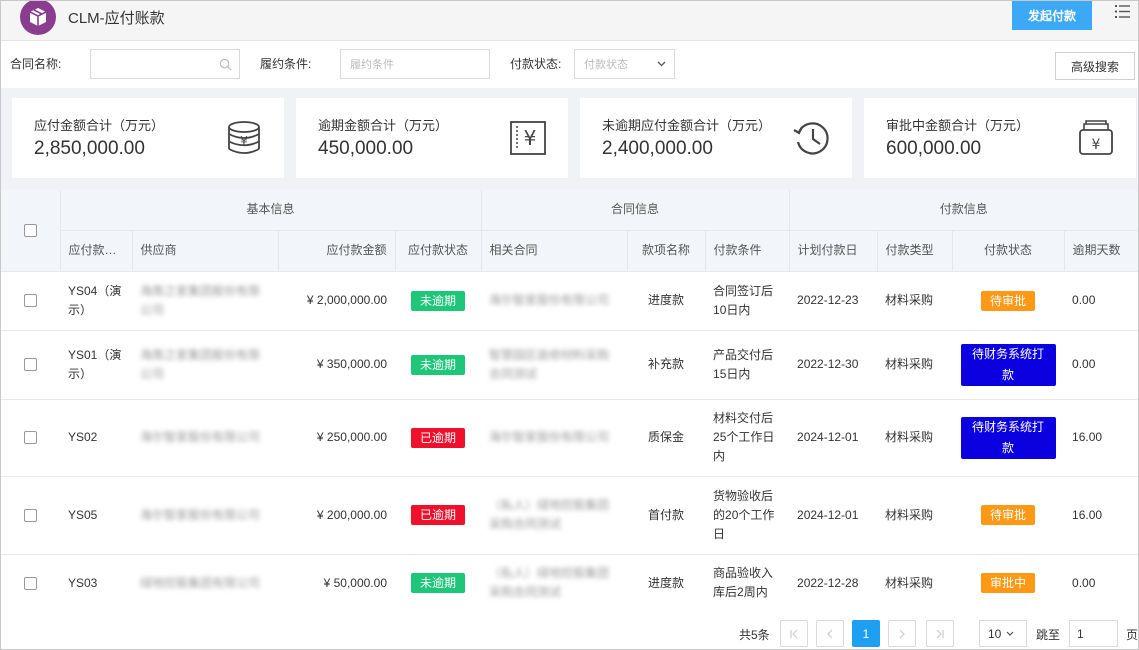 Image resolution: width=1139 pixels, height=650 pixels. Describe the element at coordinates (244, 137) in the screenshot. I see `coins-icon: ¥` at that location.